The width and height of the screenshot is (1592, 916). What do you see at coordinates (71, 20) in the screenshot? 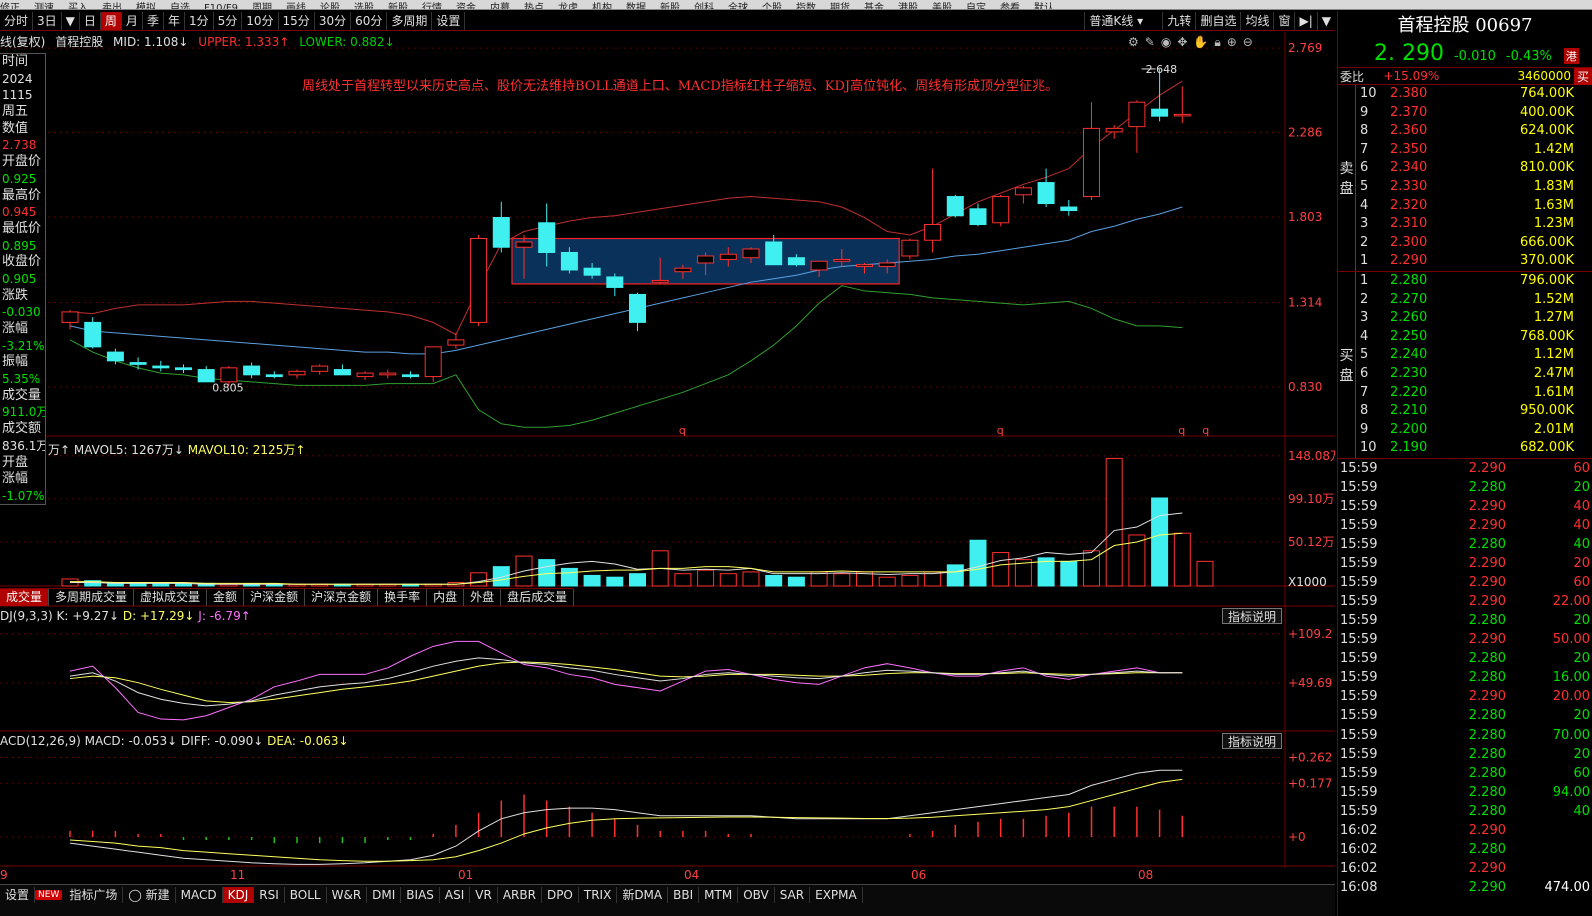
I see `period-button: ▼` at bounding box center [71, 20].